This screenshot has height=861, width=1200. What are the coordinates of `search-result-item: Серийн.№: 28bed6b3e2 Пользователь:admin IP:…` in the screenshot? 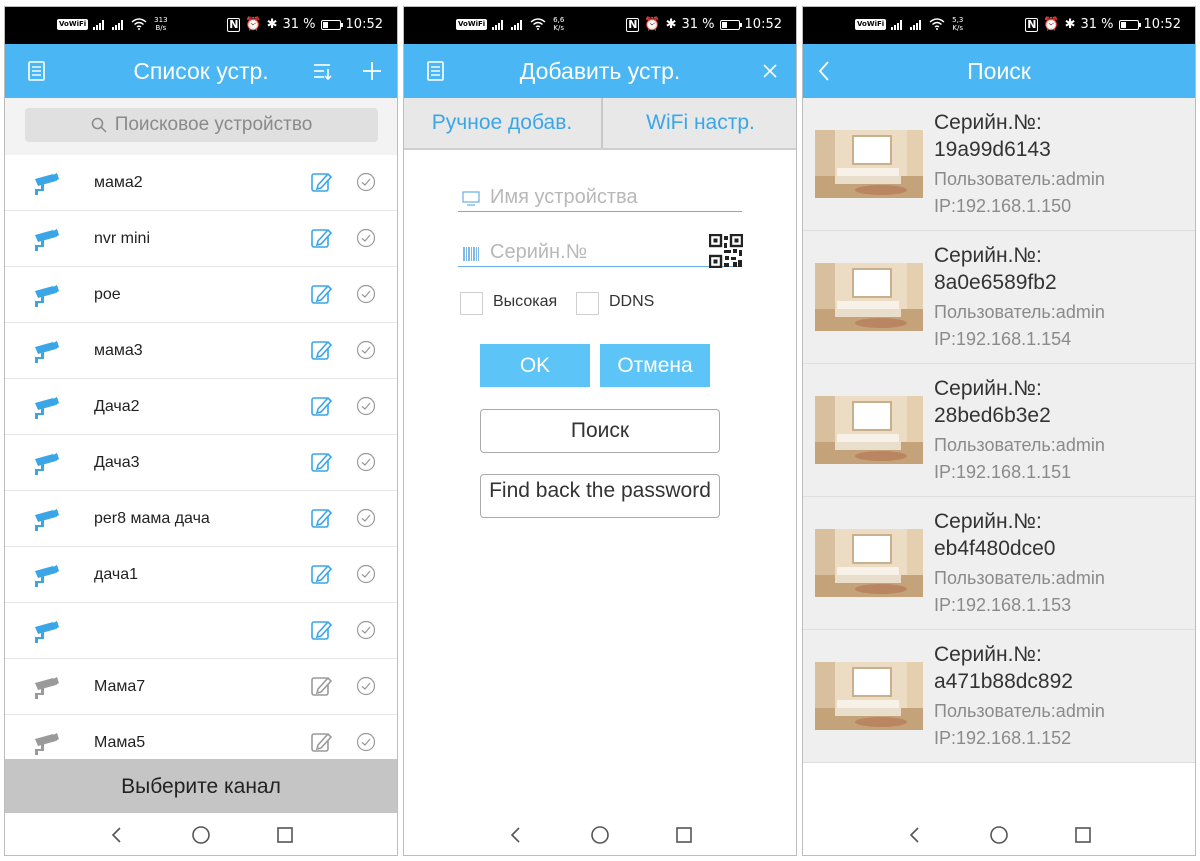 It's located at (999, 430).